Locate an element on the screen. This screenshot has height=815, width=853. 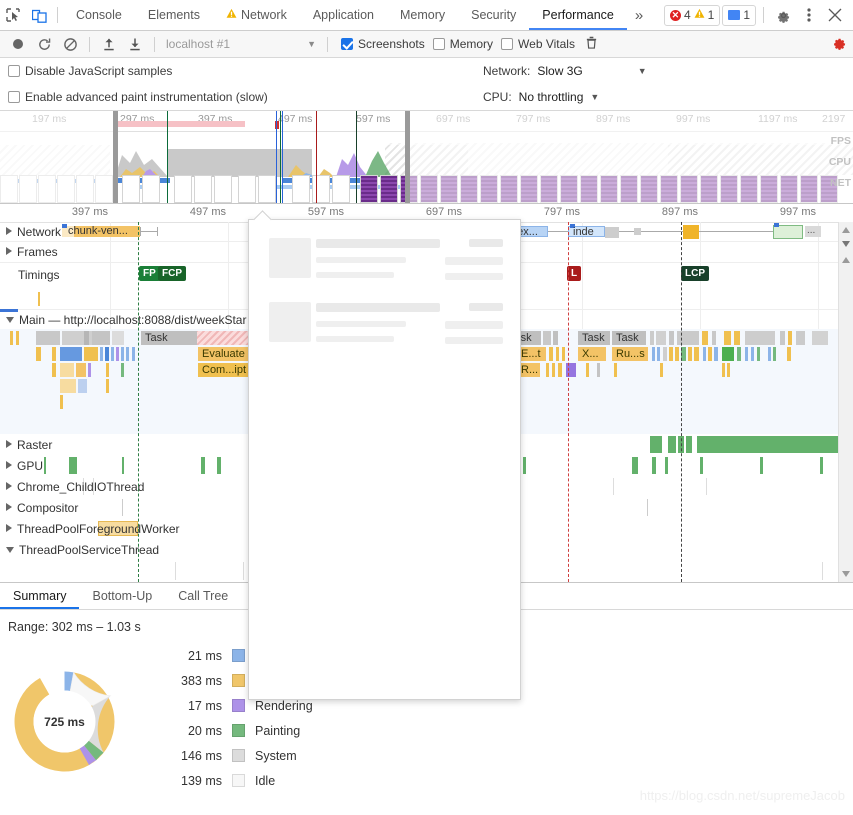
inspect-cursor-icon is located at coordinates (13, 15).